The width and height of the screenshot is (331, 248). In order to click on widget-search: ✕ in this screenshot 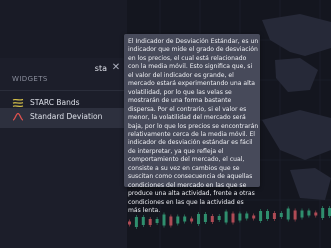, I will do `click(63, 68)`.